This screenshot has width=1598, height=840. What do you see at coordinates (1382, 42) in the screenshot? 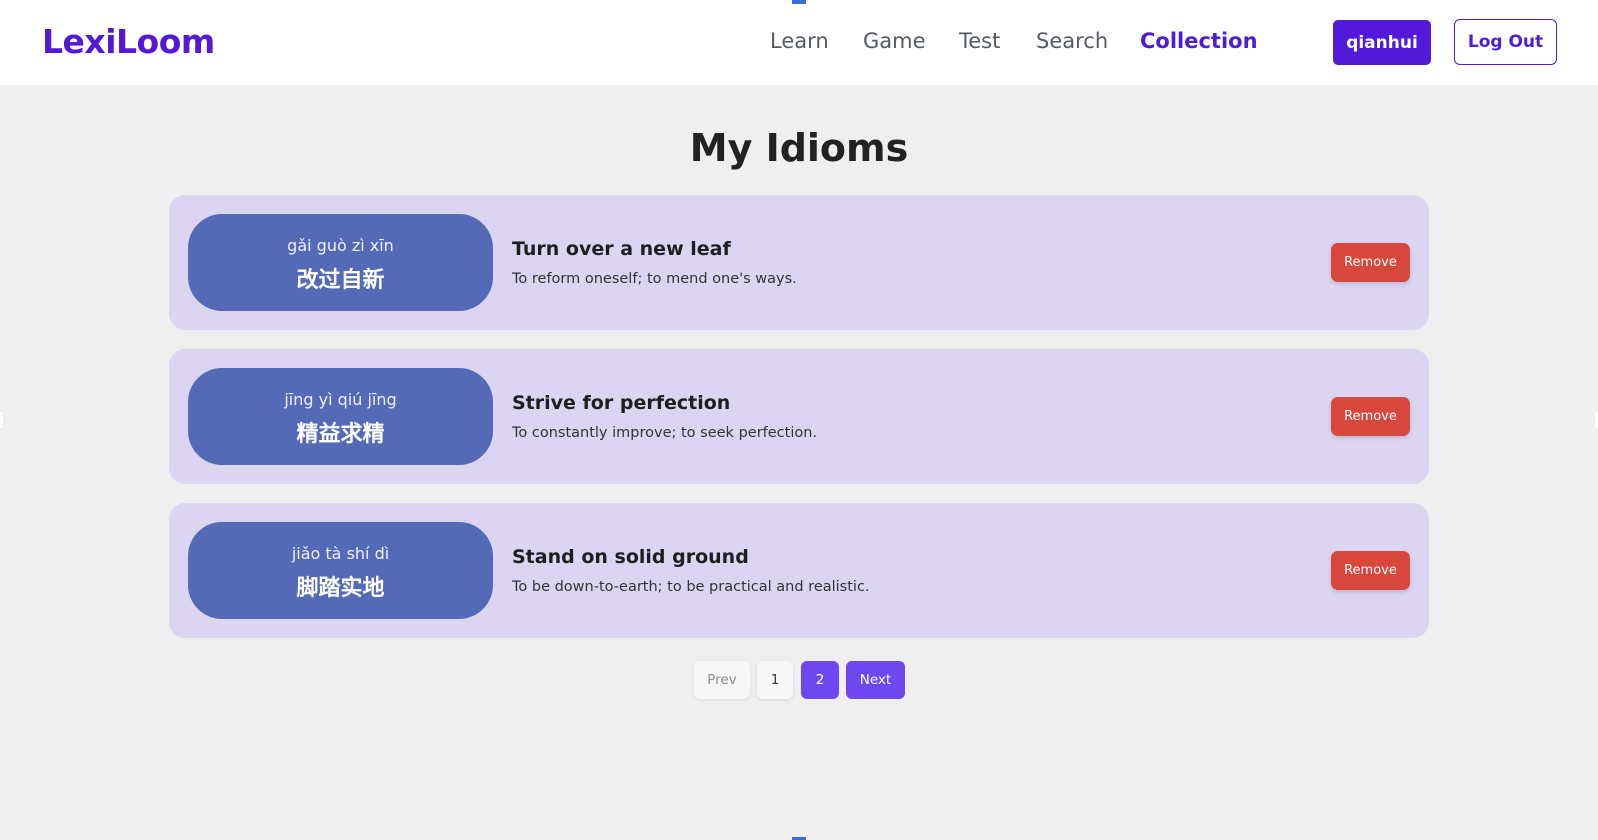
I see `user-button: qianhui` at bounding box center [1382, 42].